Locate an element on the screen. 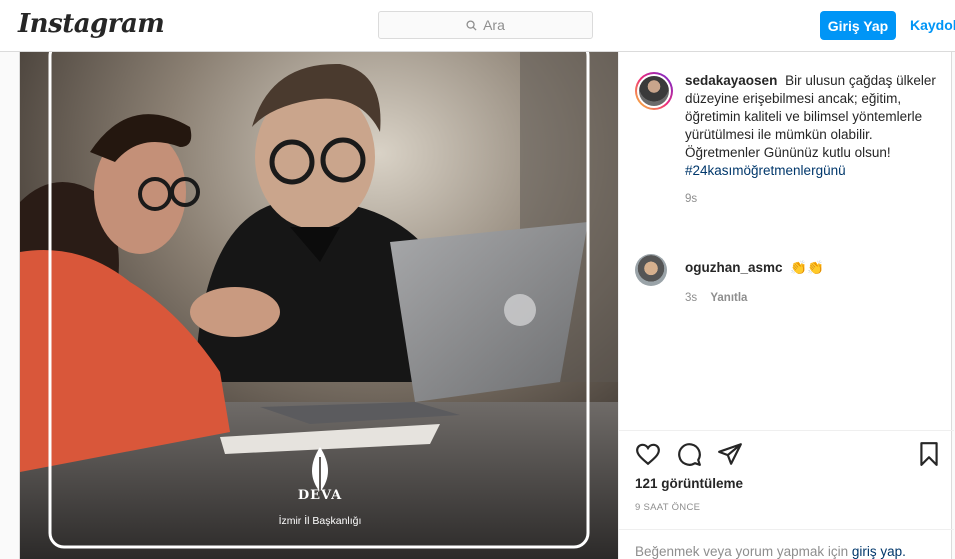 The image size is (955, 559). org-subtitle: İzmir İl Başkanlığı is located at coordinates (320, 521).